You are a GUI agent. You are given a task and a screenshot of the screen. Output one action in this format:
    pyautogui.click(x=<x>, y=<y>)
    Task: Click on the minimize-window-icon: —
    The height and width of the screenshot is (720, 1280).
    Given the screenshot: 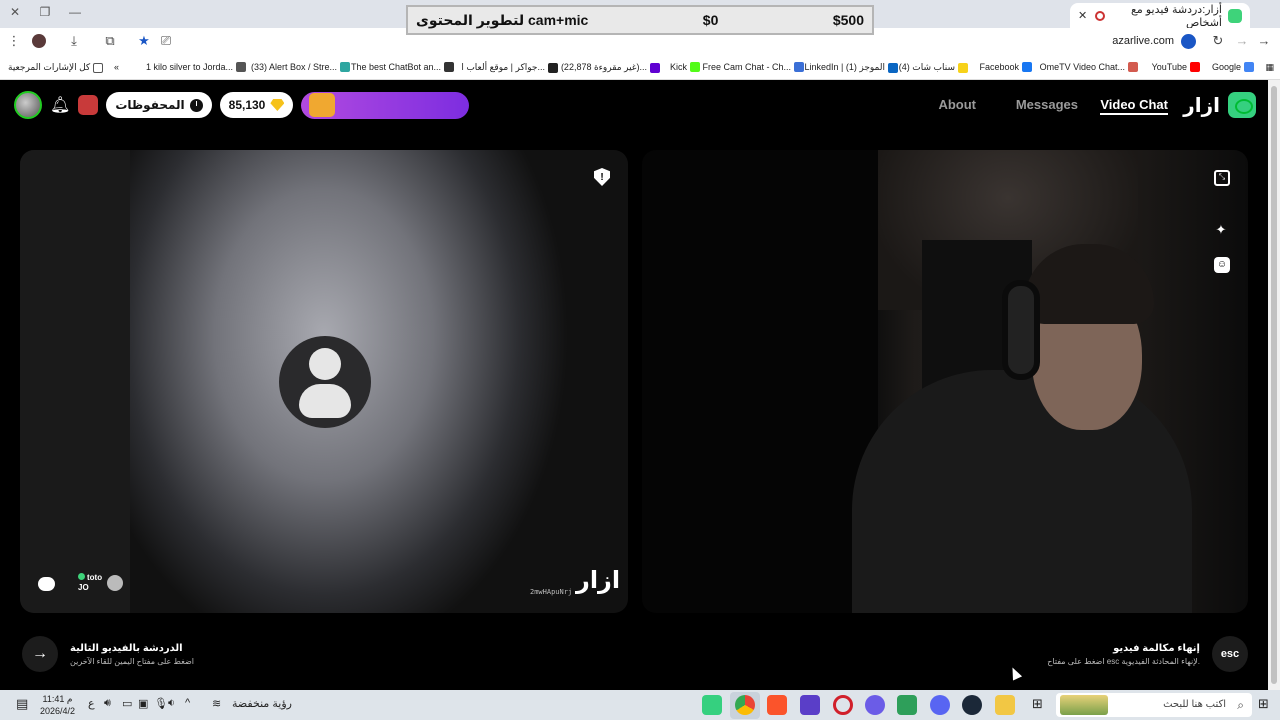 What is the action you would take?
    pyautogui.click(x=75, y=12)
    